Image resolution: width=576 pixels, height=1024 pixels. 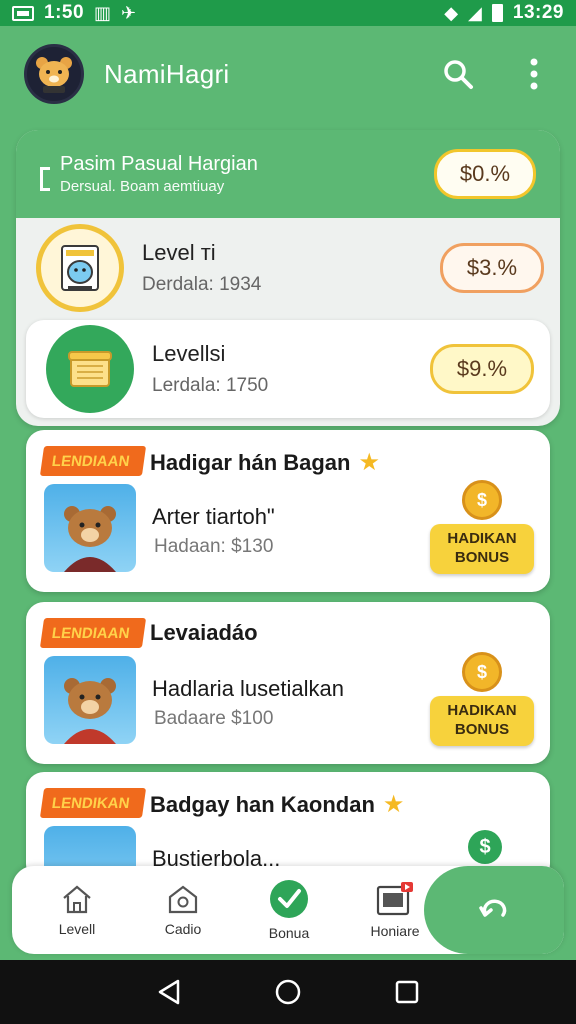 I want to click on offer-price: Hadaan: $130, so click(x=214, y=546).